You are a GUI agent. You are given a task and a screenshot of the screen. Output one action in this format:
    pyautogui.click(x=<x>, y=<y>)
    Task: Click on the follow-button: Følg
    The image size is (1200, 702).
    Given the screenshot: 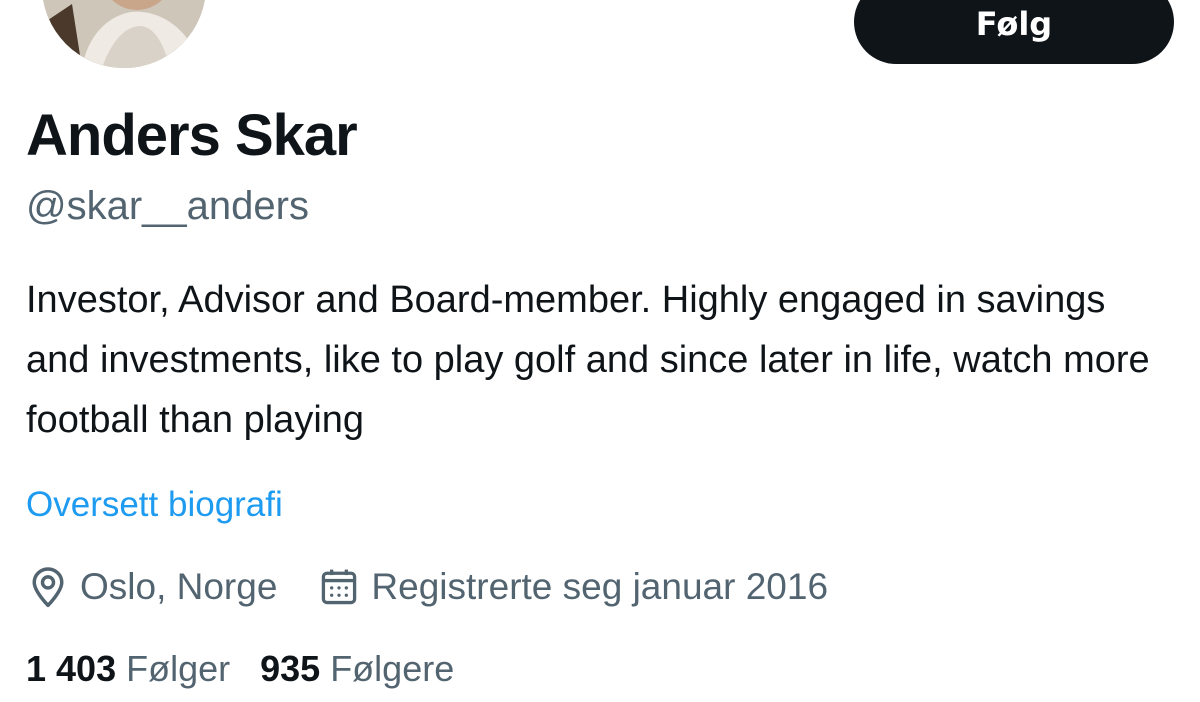 What is the action you would take?
    pyautogui.click(x=1014, y=32)
    